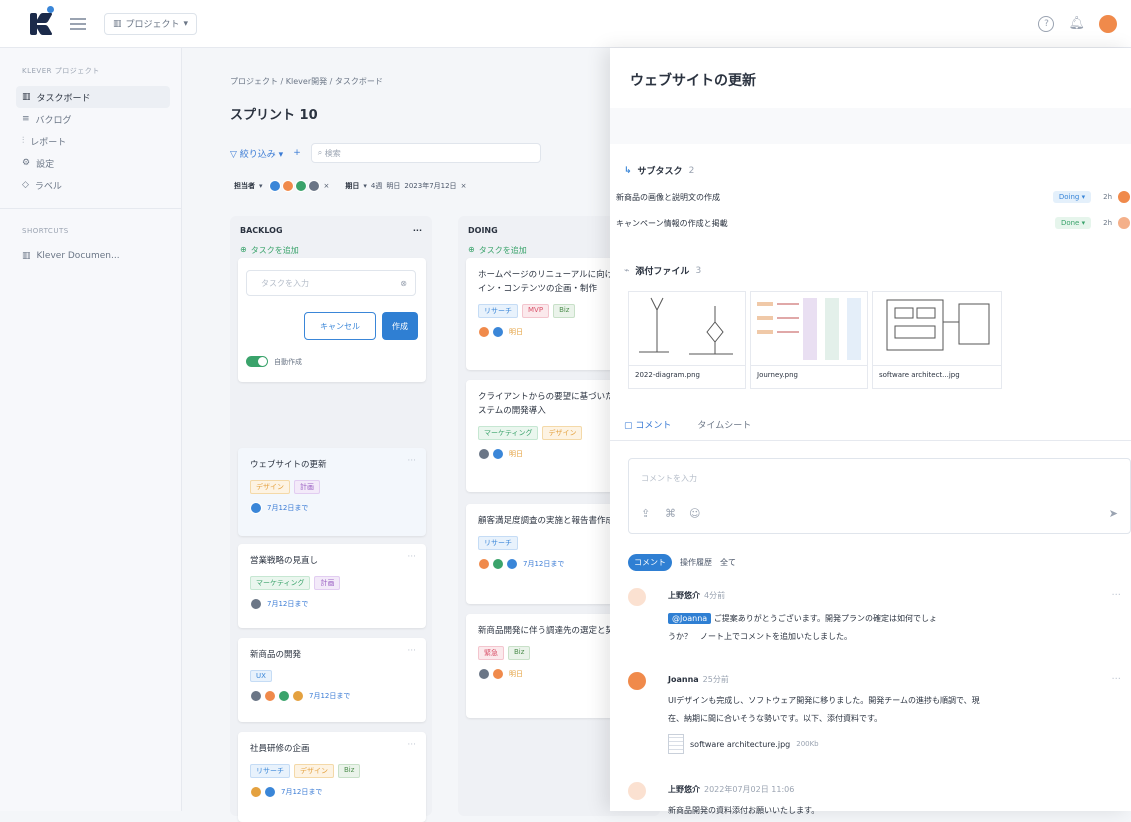 The width and height of the screenshot is (1131, 822). Describe the element at coordinates (297, 153) in the screenshot. I see `add-button: +` at that location.